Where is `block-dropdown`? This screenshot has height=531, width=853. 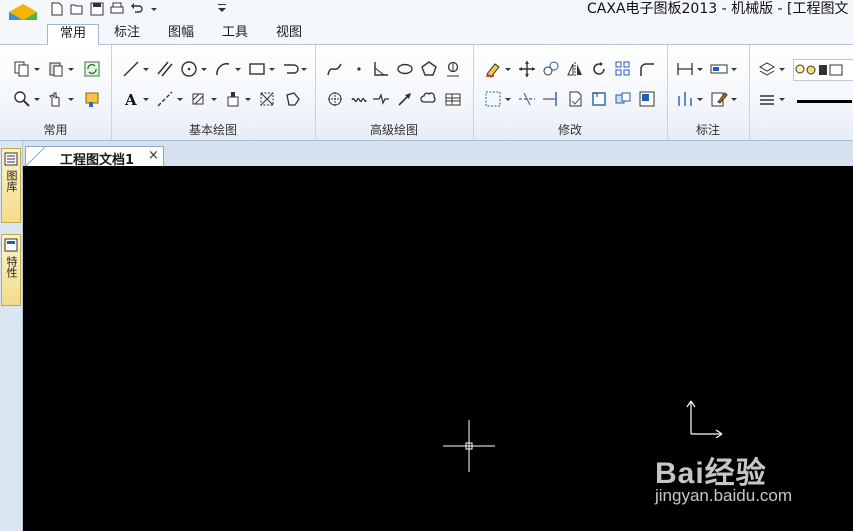
block-dropdown is located at coordinates (248, 99).